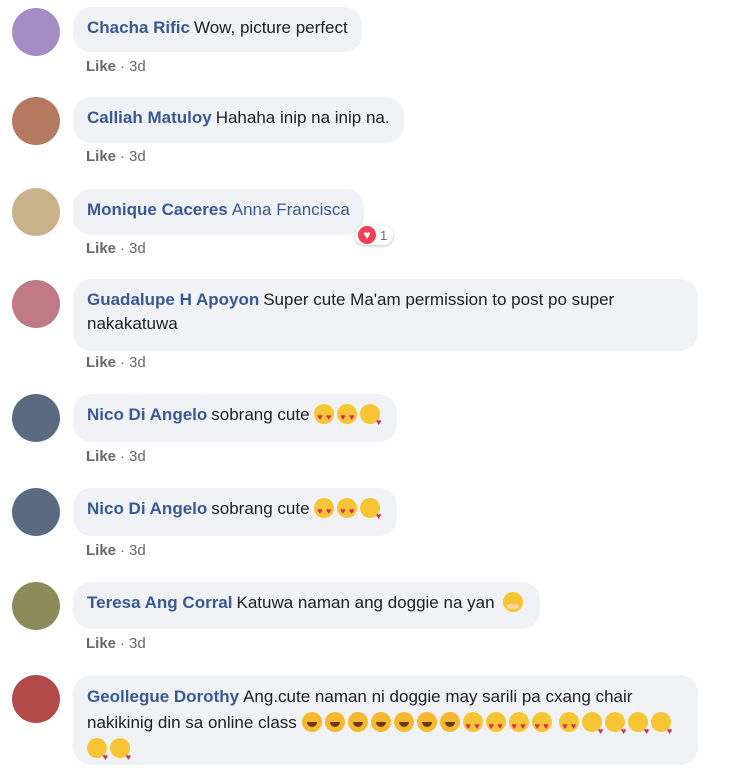  I want to click on comment-author-link: Monique Caceres, so click(157, 209).